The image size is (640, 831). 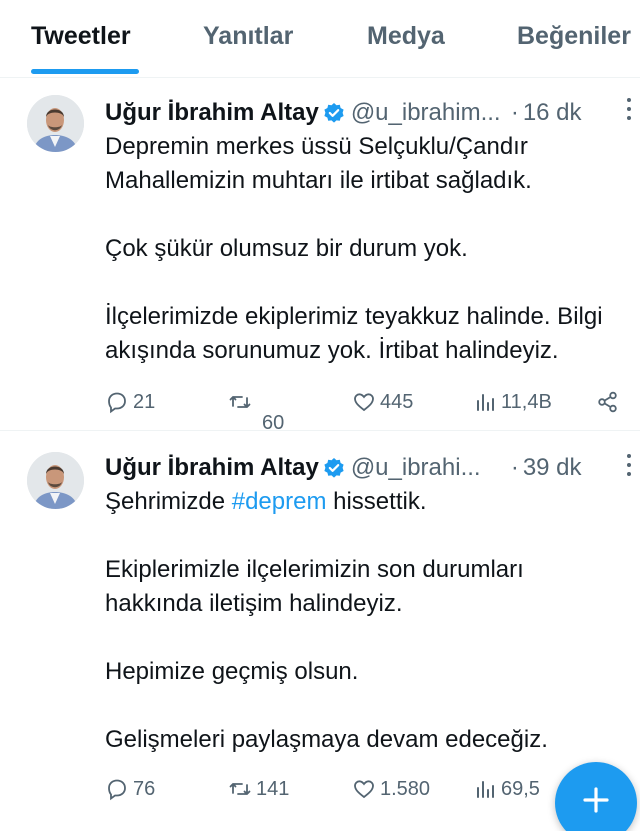 What do you see at coordinates (326, 739) in the screenshot?
I see `tweet-line: Gelişmeleri paylaşmaya devam edeceğiz.` at bounding box center [326, 739].